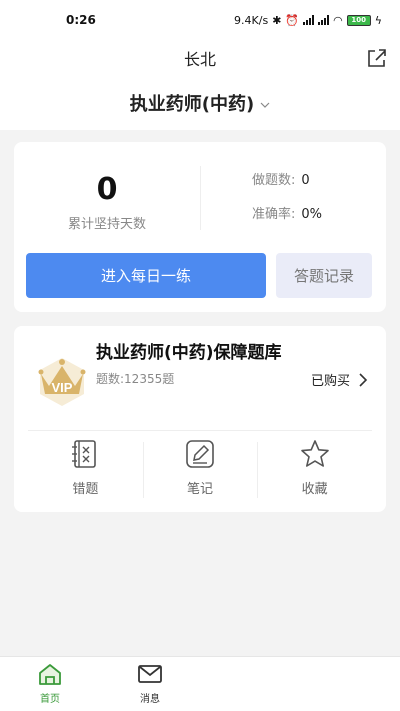 Image resolution: width=400 pixels, height=711 pixels. I want to click on battery-icon: 100, so click(358, 20).